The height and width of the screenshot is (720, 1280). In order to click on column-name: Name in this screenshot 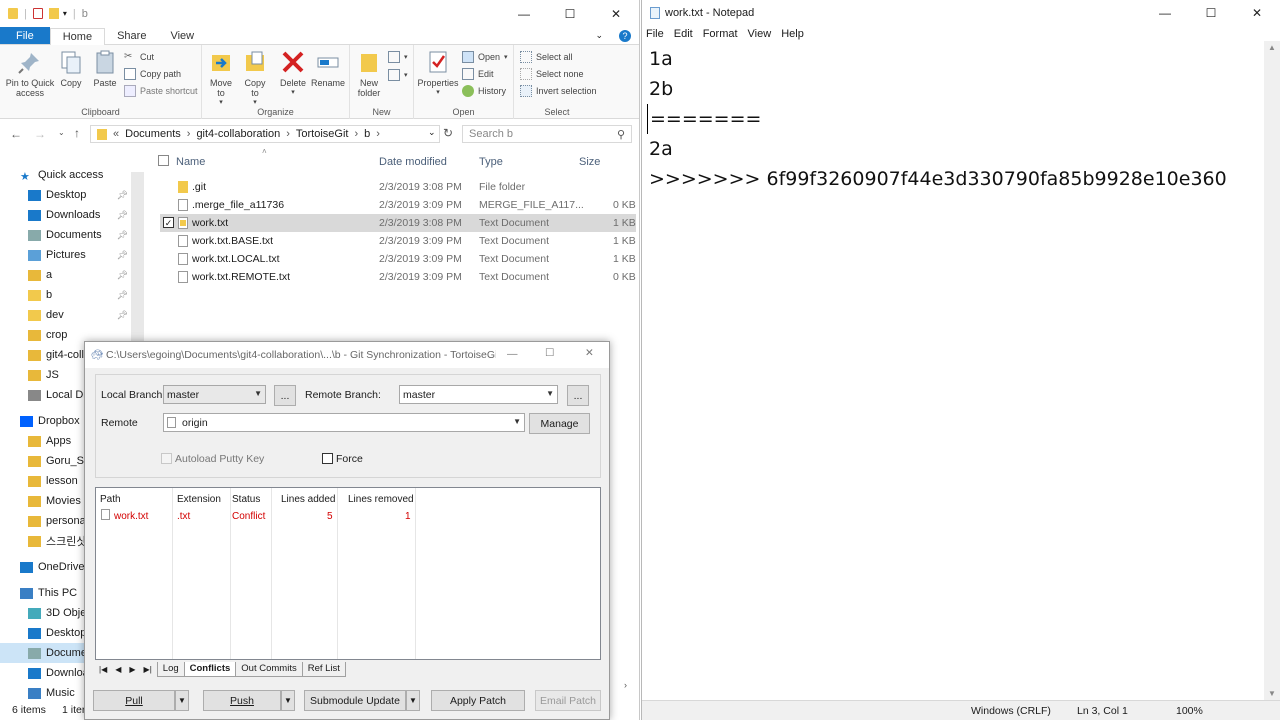, I will do `click(190, 162)`.